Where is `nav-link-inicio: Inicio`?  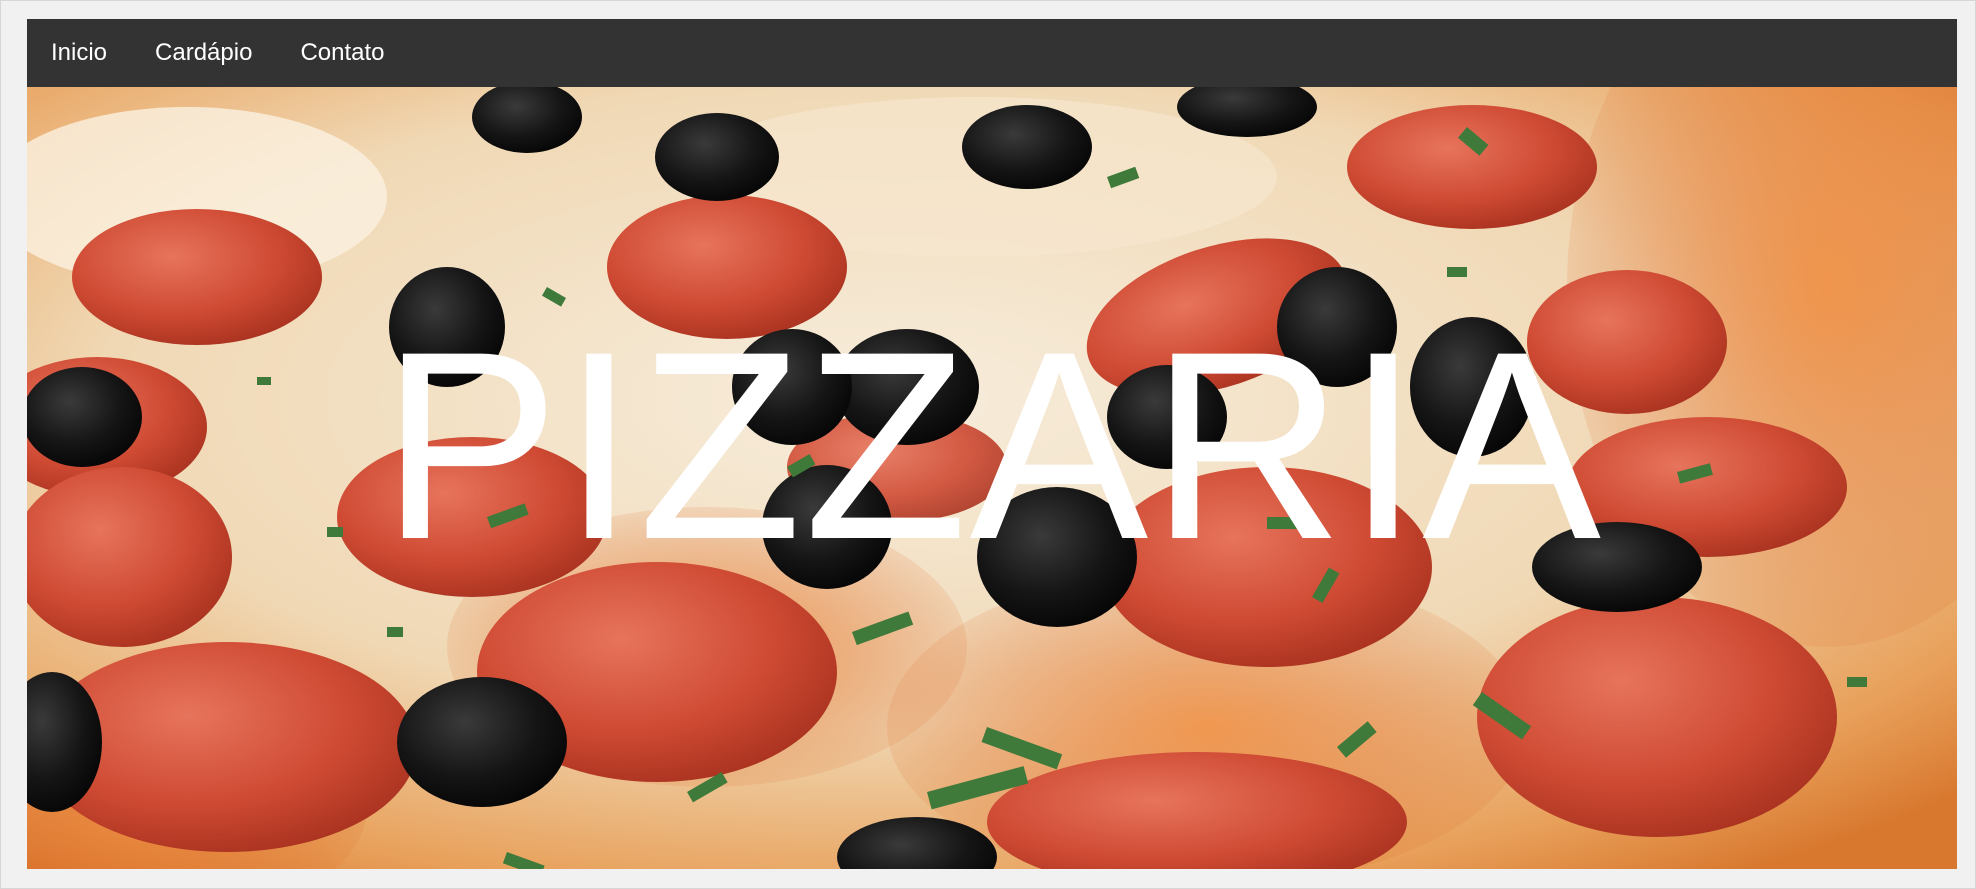
nav-link-inicio: Inicio is located at coordinates (79, 53).